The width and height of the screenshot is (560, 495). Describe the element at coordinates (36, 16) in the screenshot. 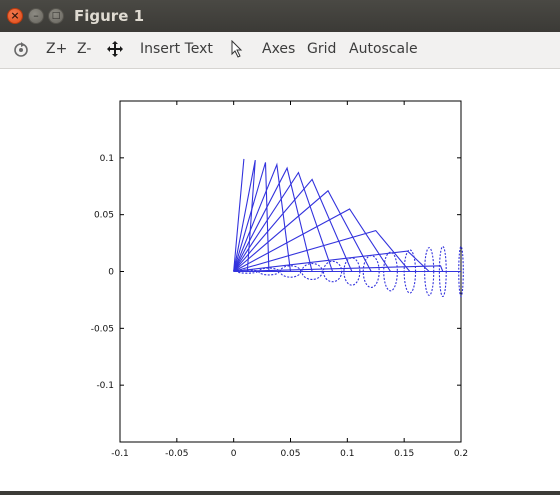

I see `minimize-button: –` at that location.